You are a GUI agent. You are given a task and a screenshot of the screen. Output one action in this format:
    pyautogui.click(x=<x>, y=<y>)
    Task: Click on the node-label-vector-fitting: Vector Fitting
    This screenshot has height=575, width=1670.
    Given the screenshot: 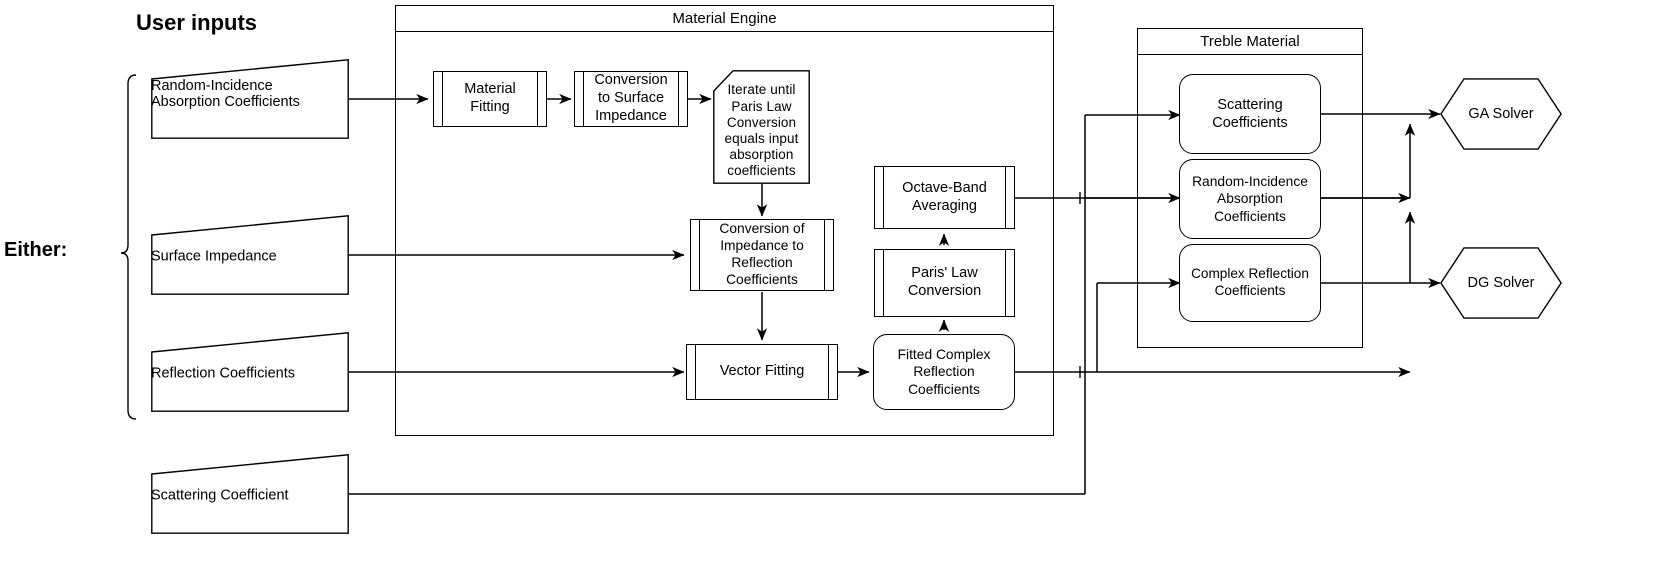 What is the action you would take?
    pyautogui.click(x=762, y=371)
    